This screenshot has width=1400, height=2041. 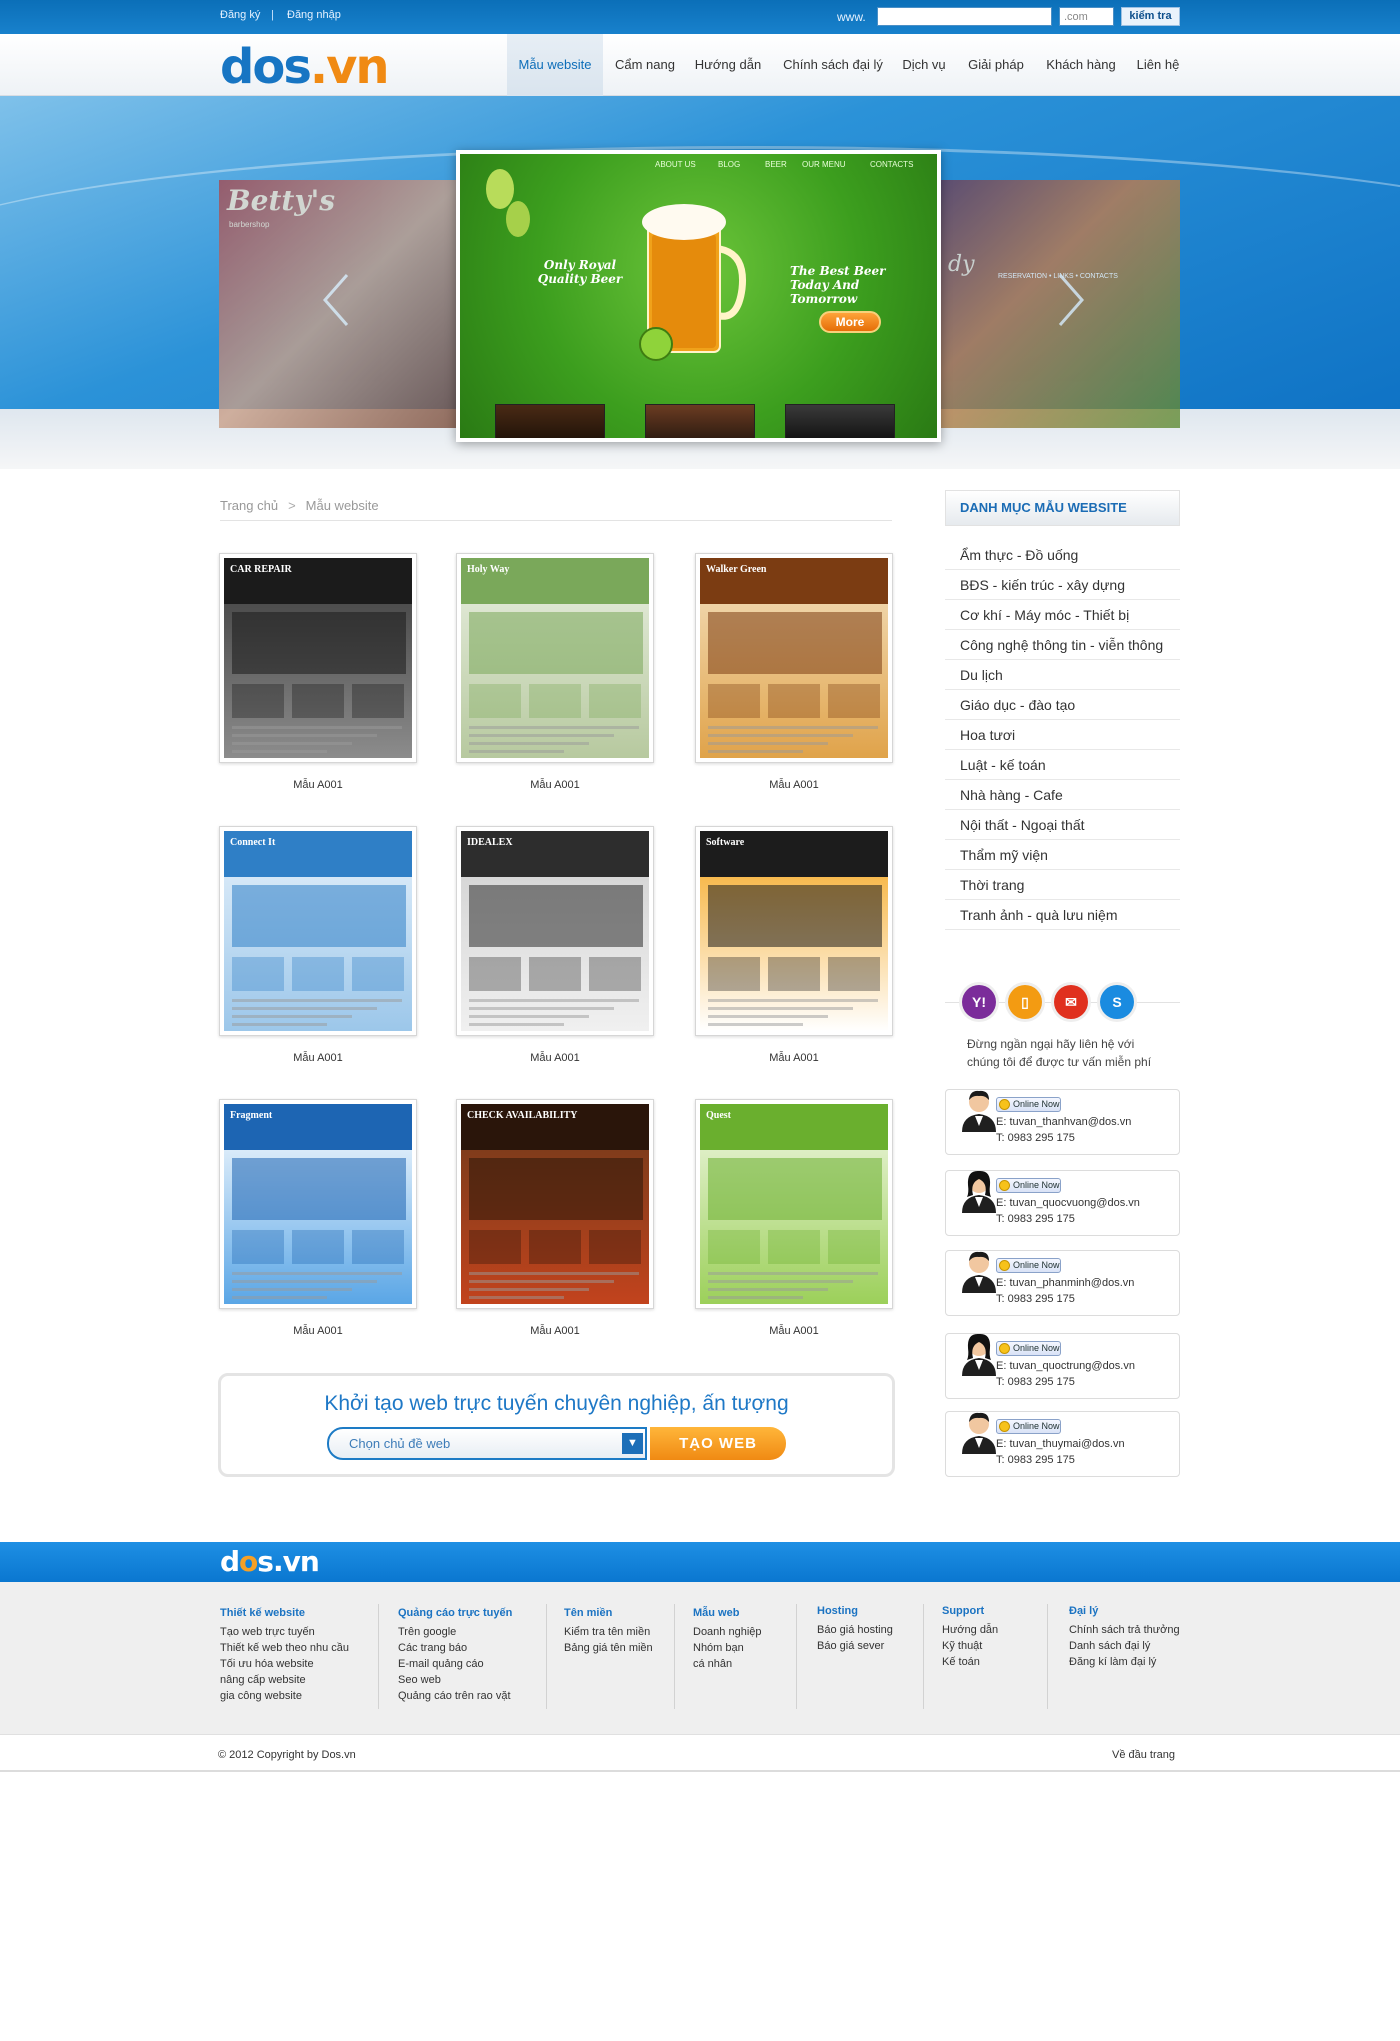 What do you see at coordinates (1124, 1630) in the screenshot?
I see `footer-link: Chính sách trả thưởng` at bounding box center [1124, 1630].